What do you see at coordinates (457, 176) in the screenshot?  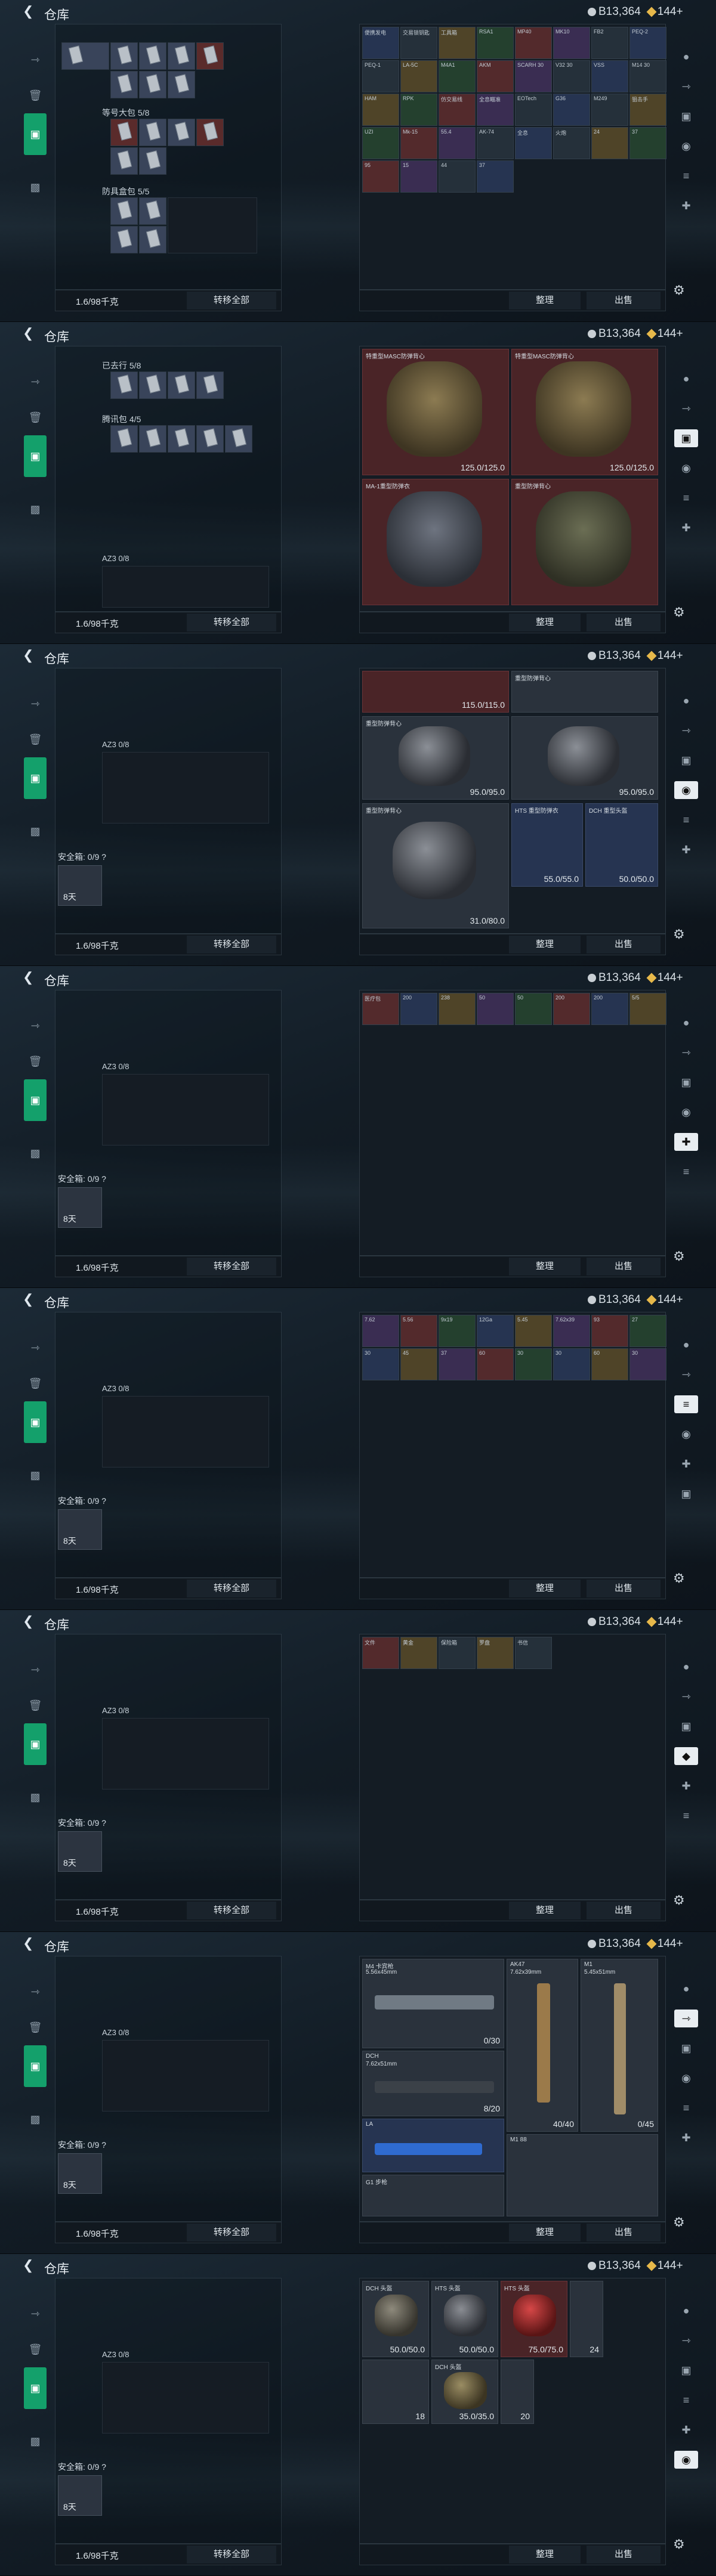 I see `warehouse-item: 44` at bounding box center [457, 176].